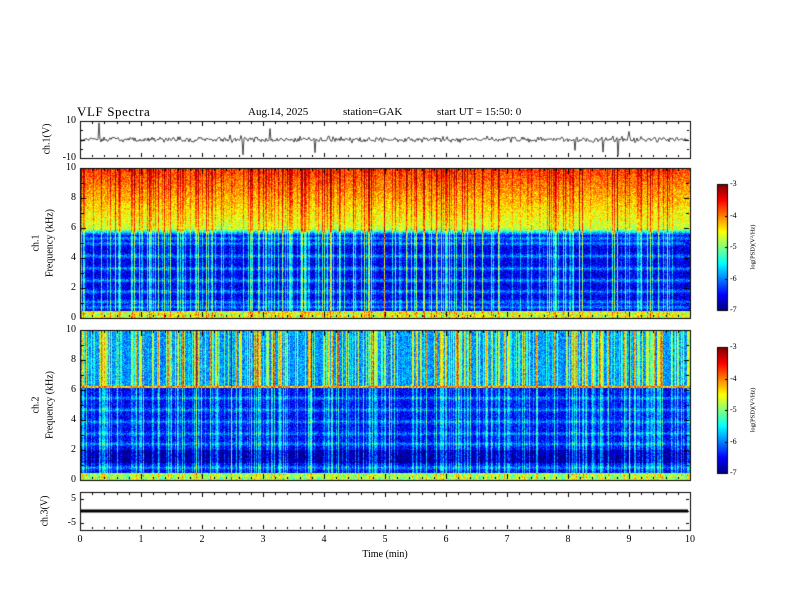 The height and width of the screenshot is (612, 792). I want to click on header-date: Aug.14, 2025, so click(278, 112).